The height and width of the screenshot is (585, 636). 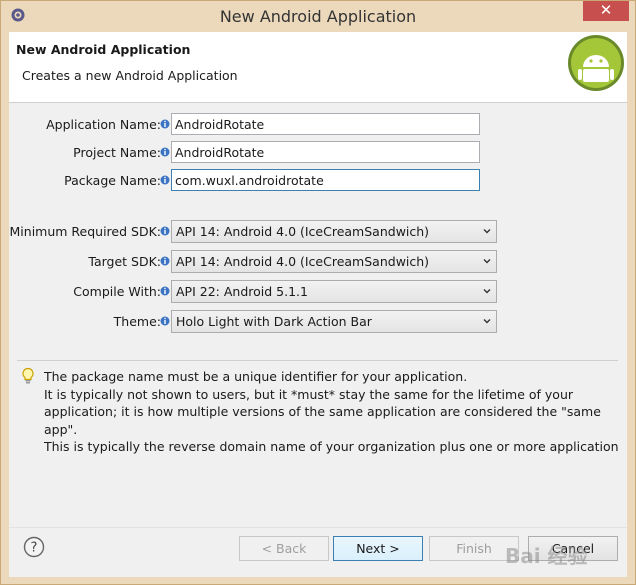 What do you see at coordinates (378, 548) in the screenshot?
I see `next-button: Next >` at bounding box center [378, 548].